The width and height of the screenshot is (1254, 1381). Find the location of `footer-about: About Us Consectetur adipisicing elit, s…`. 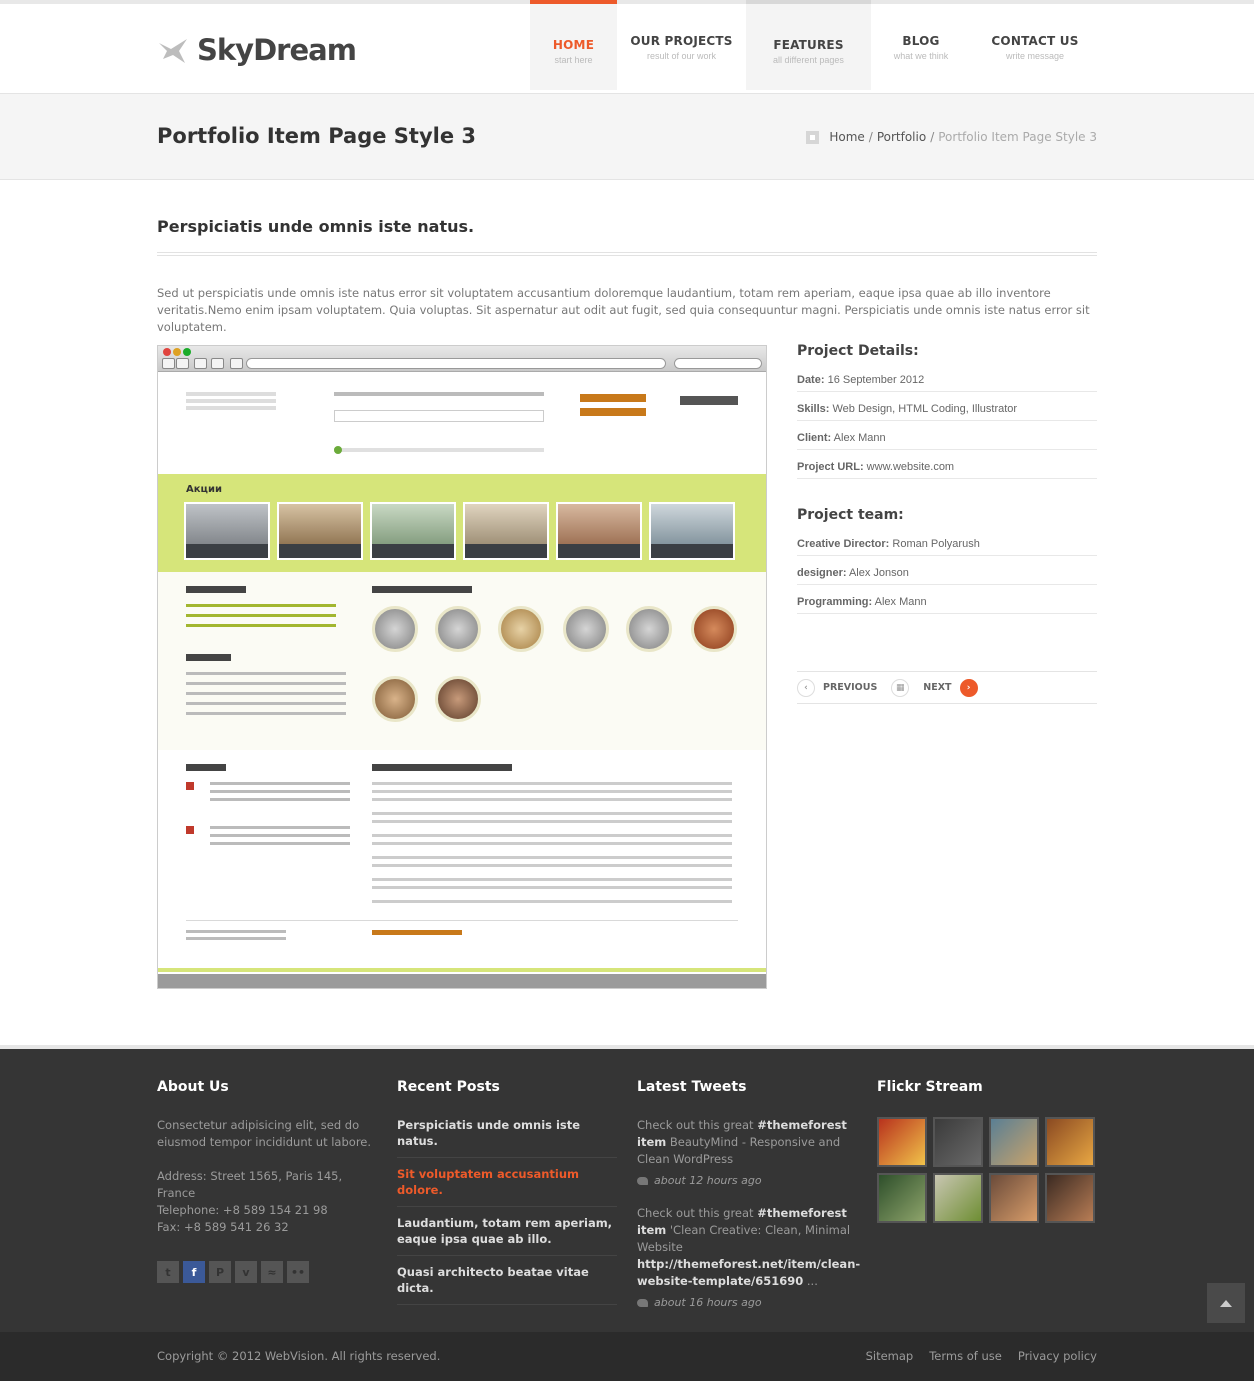

footer-about: About Us Consectetur adipisicing elit, s… is located at coordinates (267, 1181).